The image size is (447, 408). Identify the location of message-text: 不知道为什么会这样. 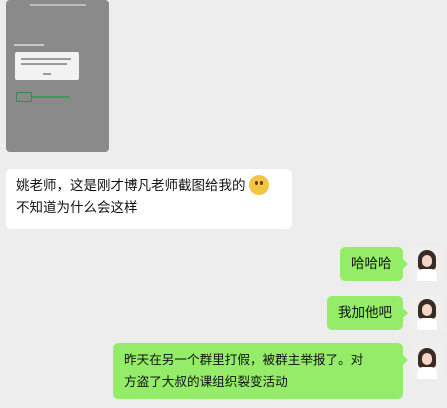
(77, 208).